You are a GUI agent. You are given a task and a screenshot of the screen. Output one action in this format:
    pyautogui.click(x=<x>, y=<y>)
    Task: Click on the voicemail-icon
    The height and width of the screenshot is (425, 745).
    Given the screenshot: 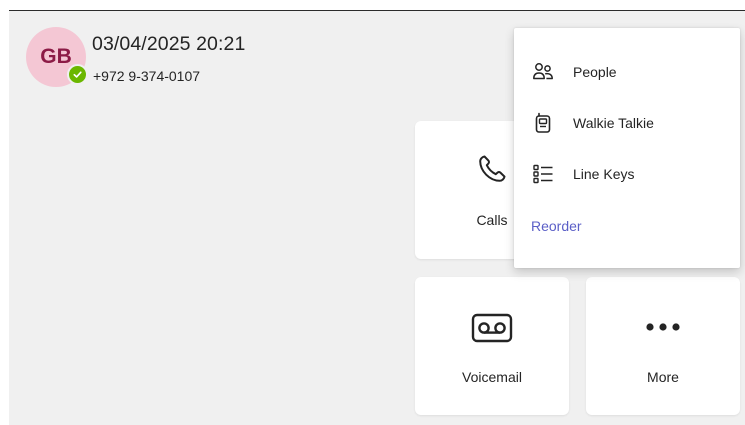 What is the action you would take?
    pyautogui.click(x=492, y=328)
    